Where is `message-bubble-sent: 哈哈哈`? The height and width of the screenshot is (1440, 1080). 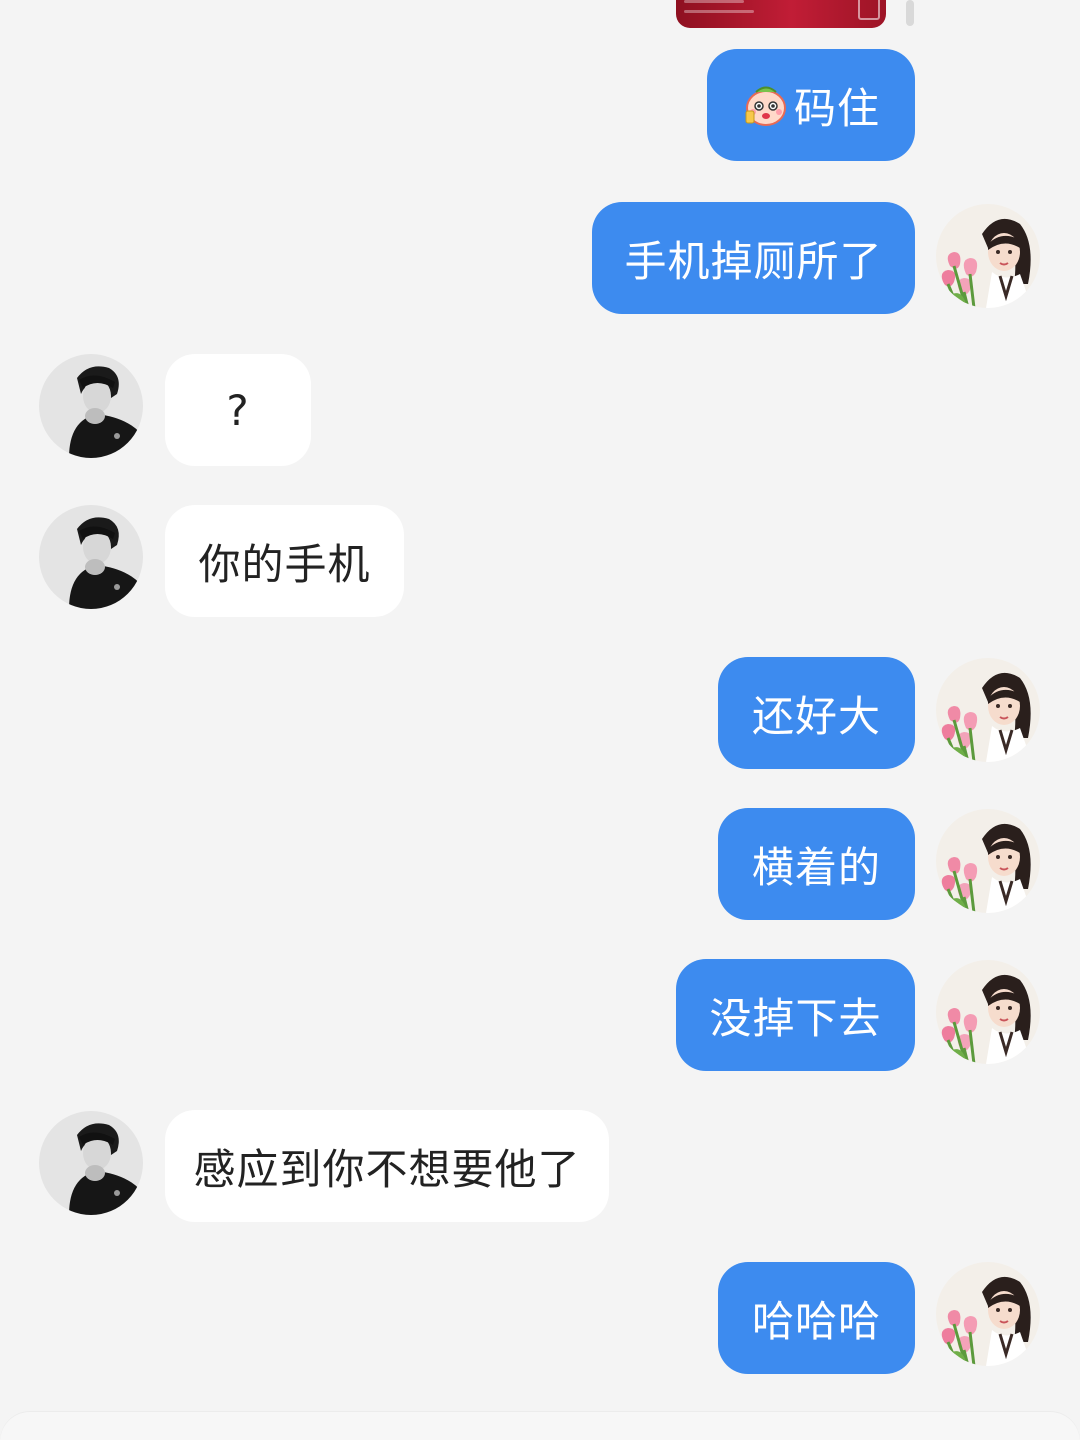
message-bubble-sent: 哈哈哈 is located at coordinates (816, 1318).